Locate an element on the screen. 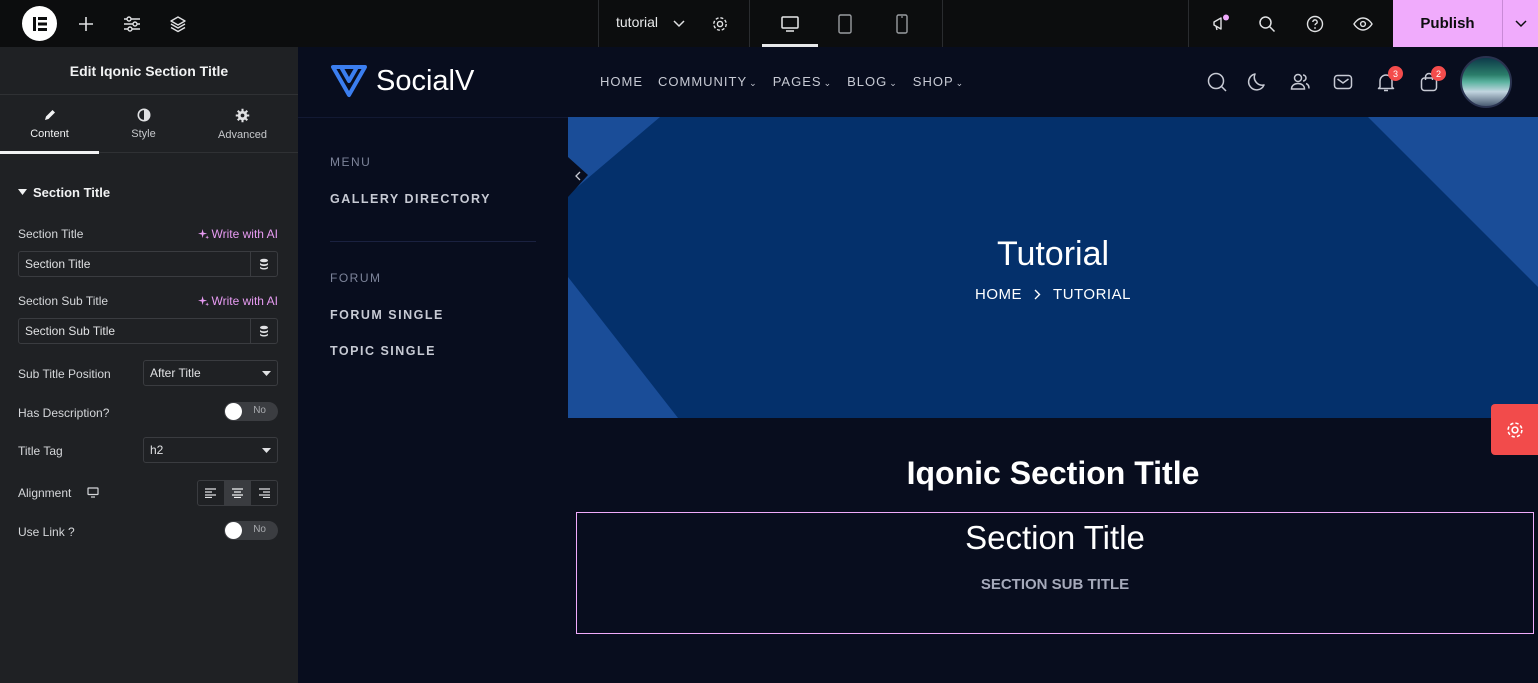 This screenshot has width=1538, height=683. align-right-icon is located at coordinates (264, 493).